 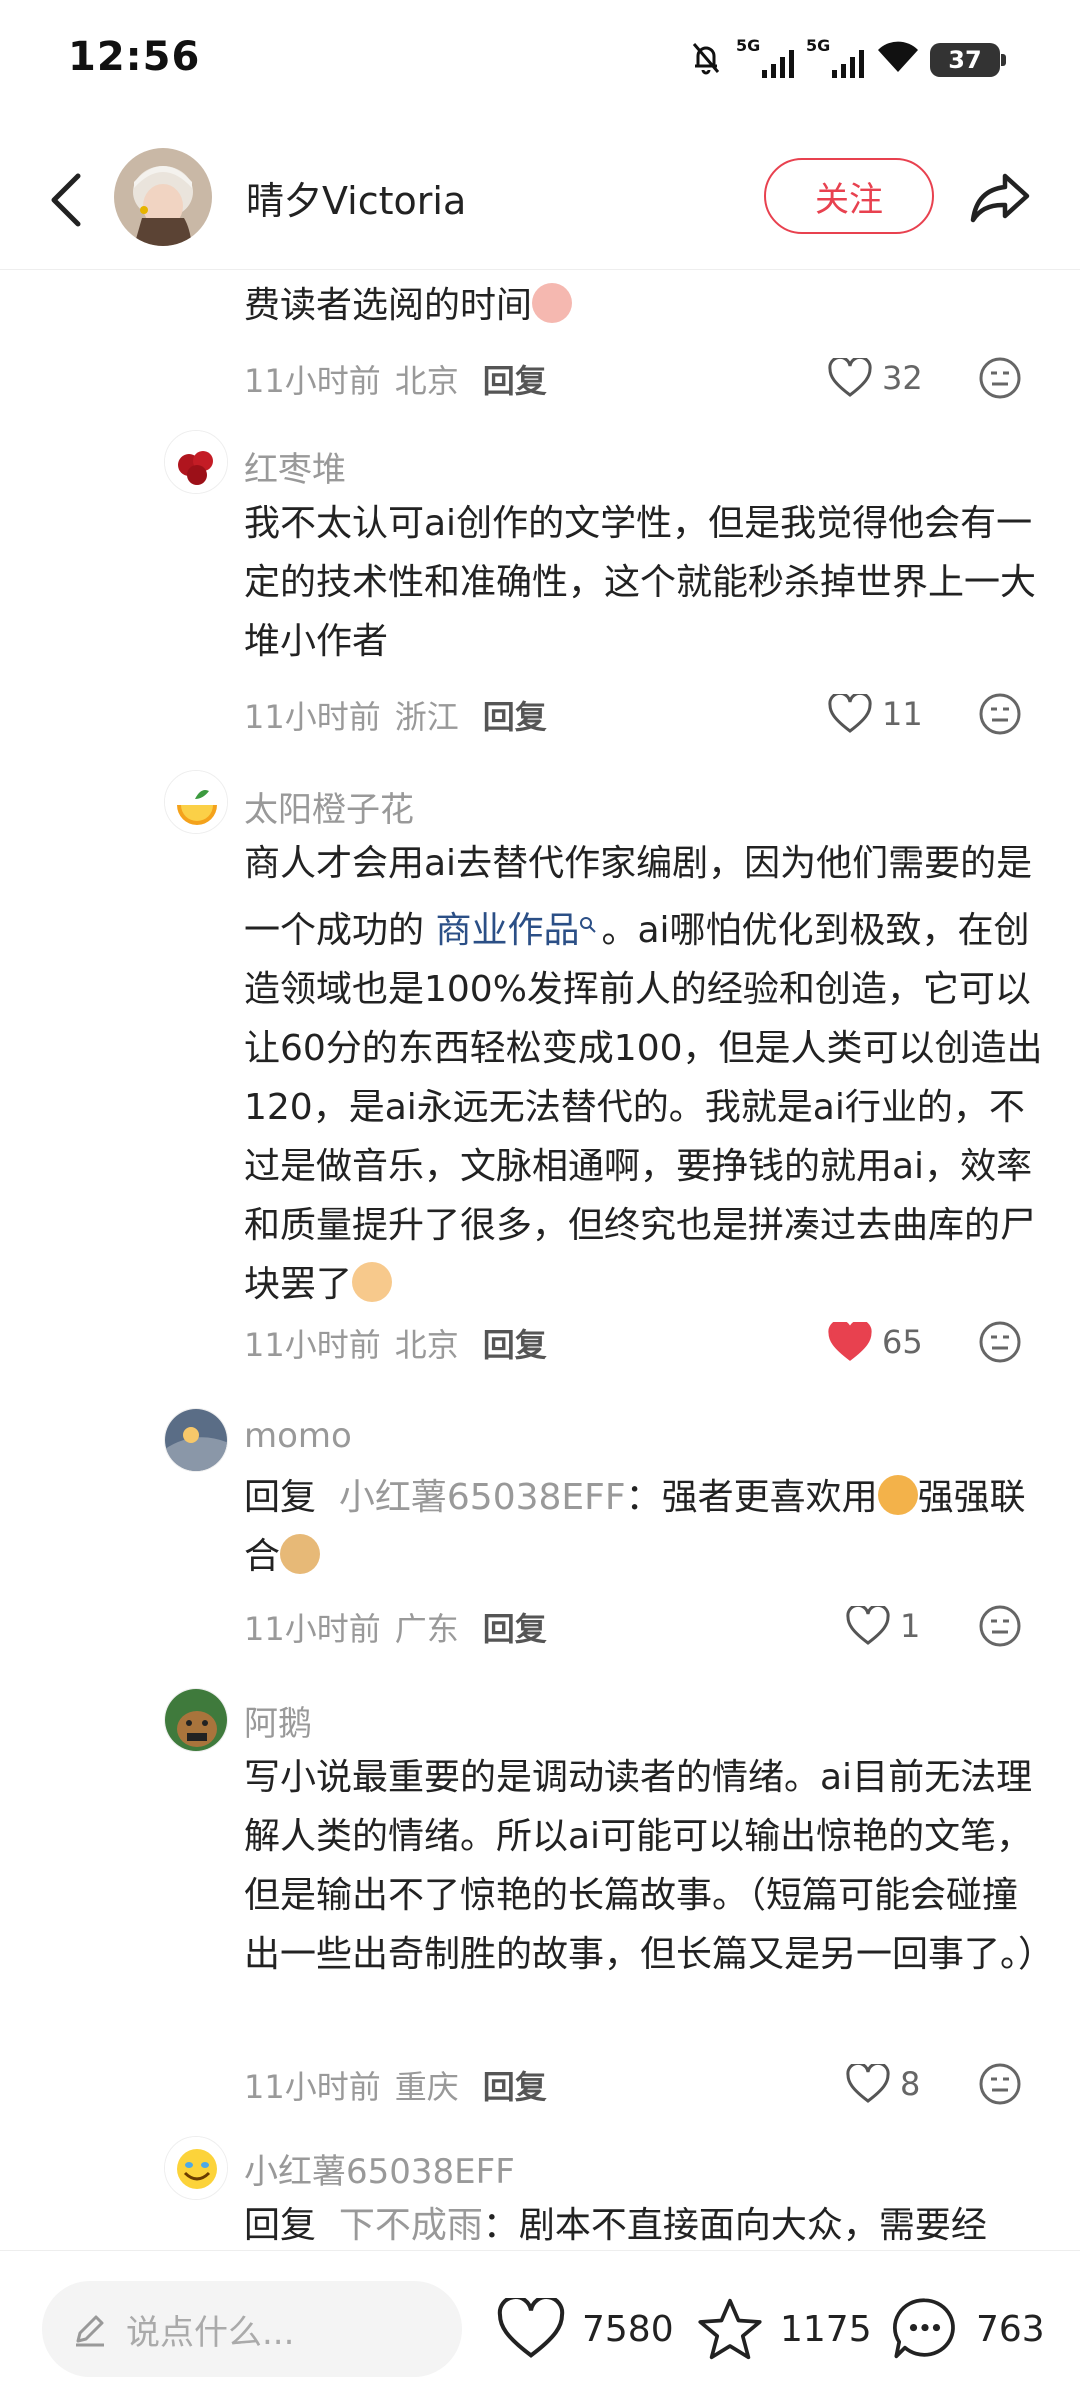 What do you see at coordinates (748, 45) in the screenshot?
I see `network-type: 5G` at bounding box center [748, 45].